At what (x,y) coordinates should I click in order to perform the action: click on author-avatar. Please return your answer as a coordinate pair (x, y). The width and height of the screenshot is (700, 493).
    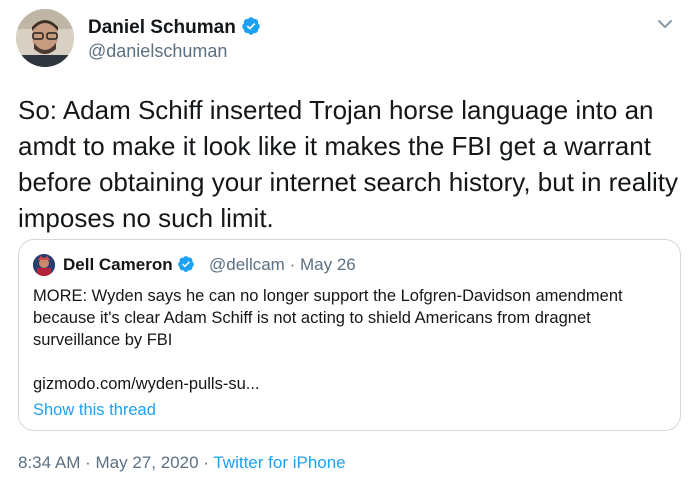
    Looking at the image, I should click on (45, 38).